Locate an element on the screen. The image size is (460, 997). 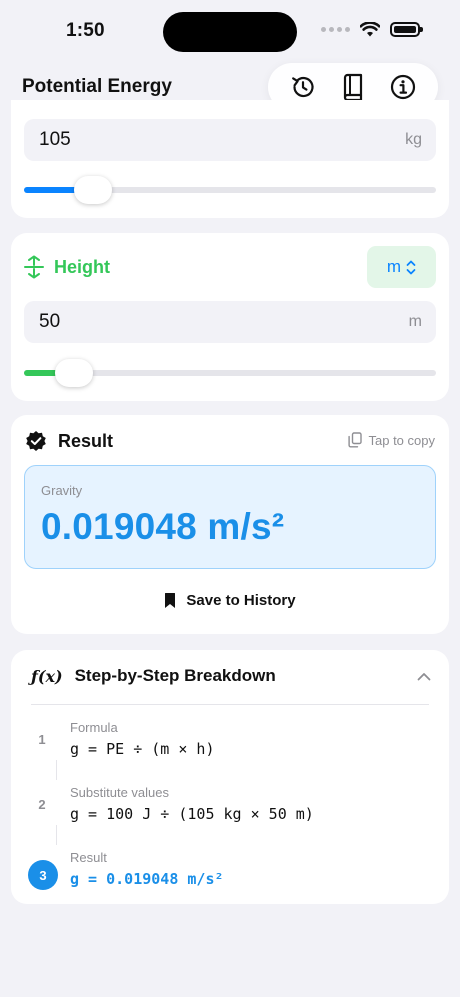
dynamic-island is located at coordinates (230, 32).